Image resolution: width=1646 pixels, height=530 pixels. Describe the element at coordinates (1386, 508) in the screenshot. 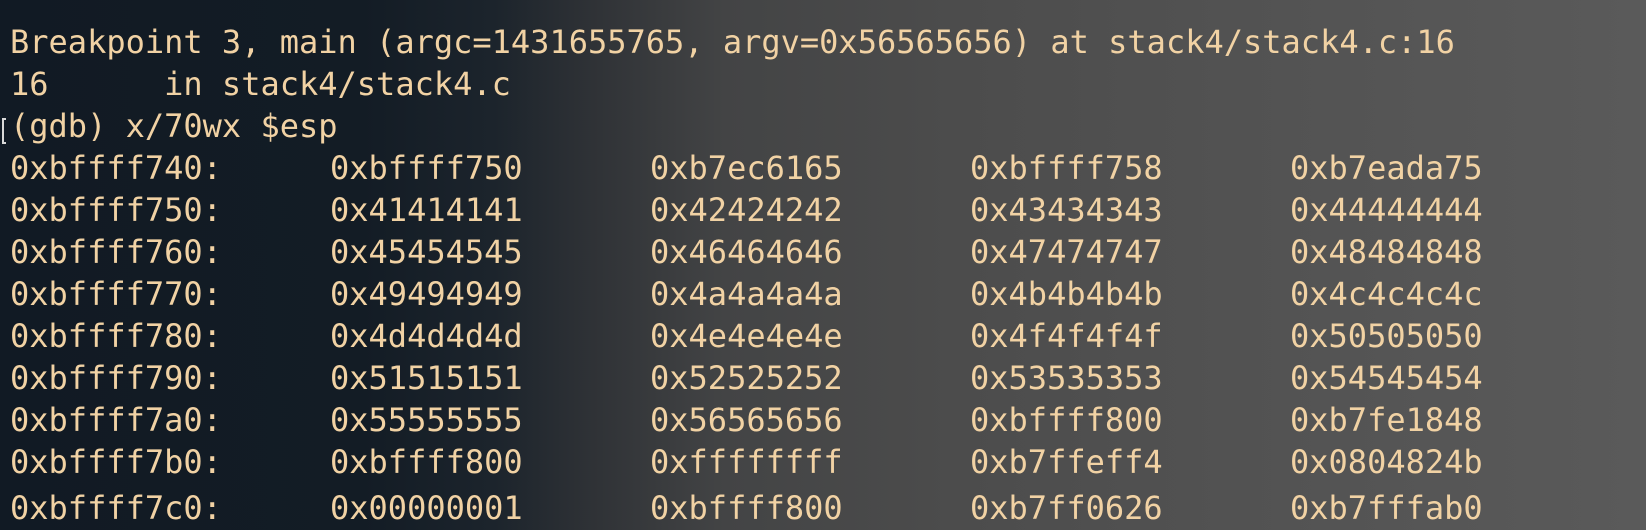

I see `memory-word: 0xb7fffab0` at that location.